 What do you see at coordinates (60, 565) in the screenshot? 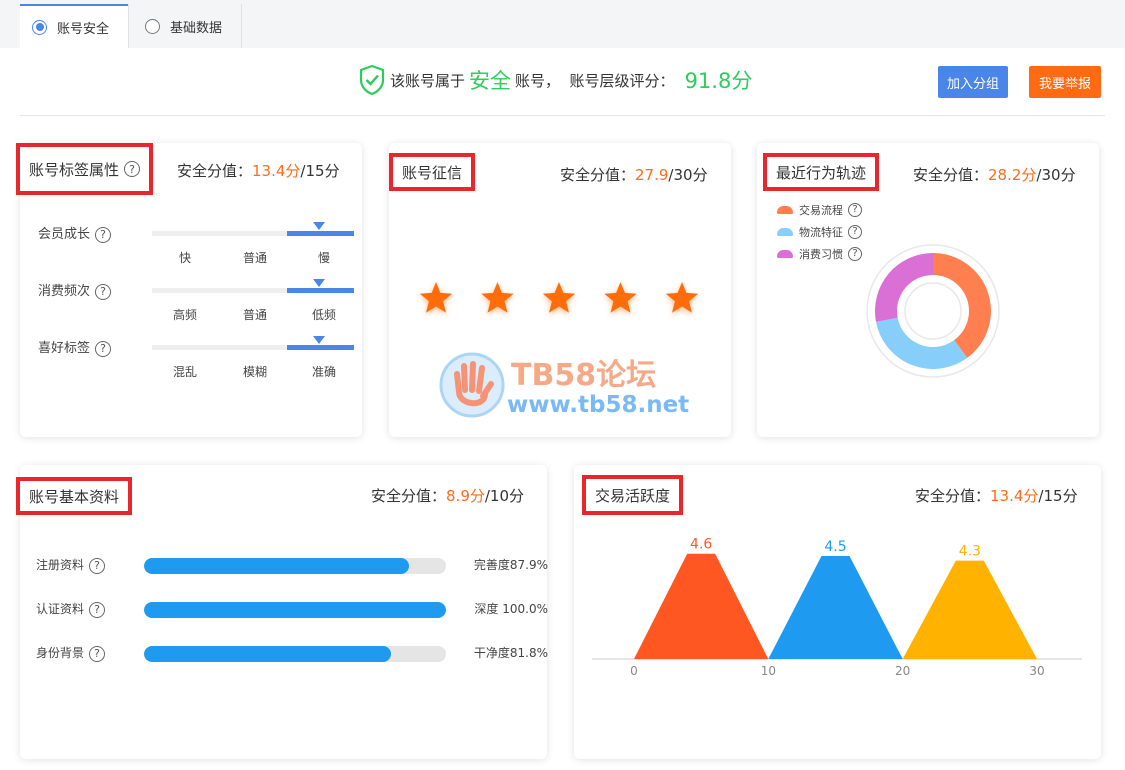
I see `profile-label-text: 注册资料` at bounding box center [60, 565].